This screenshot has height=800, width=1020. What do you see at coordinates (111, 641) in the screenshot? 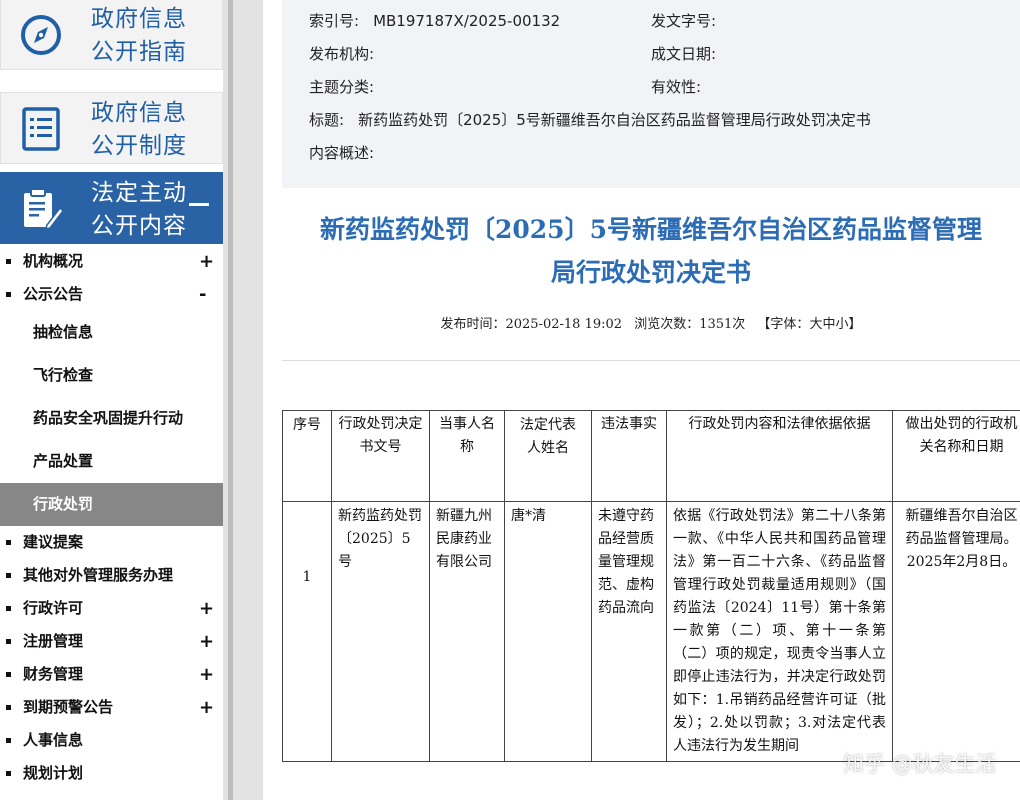
I see `menu-item-registration: 注册管理 +` at bounding box center [111, 641].